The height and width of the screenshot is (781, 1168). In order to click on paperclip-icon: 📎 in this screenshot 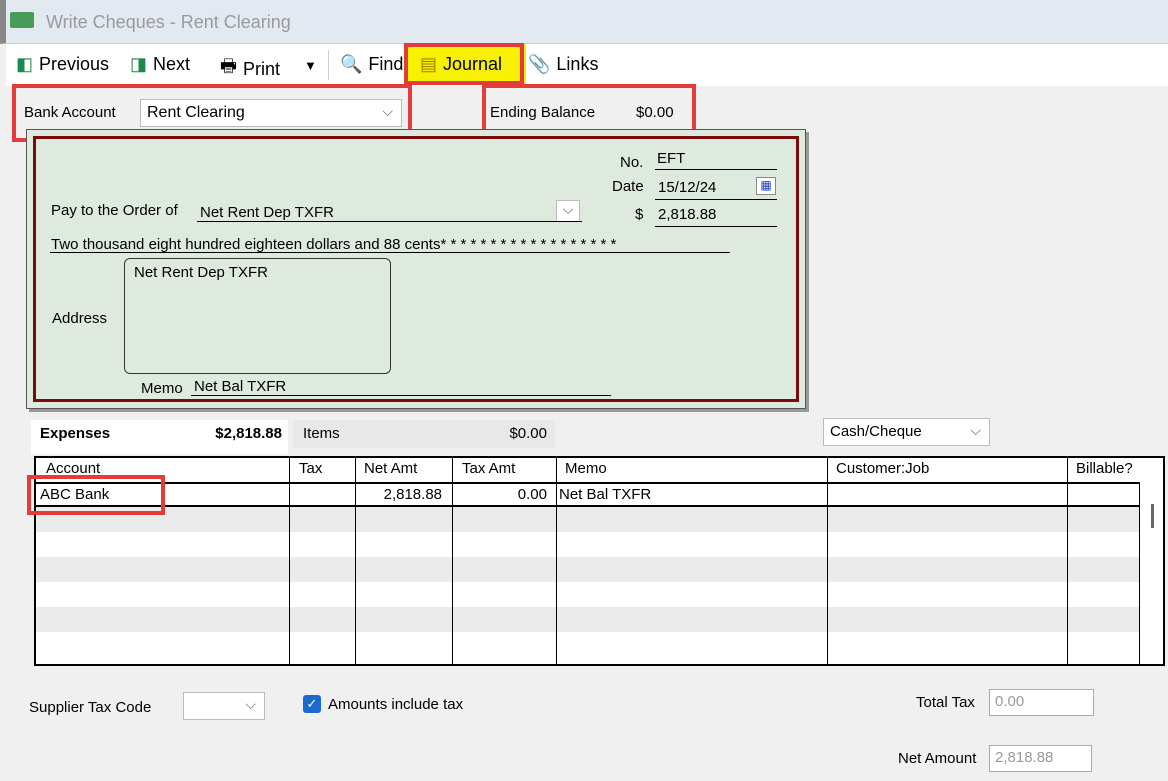, I will do `click(539, 64)`.